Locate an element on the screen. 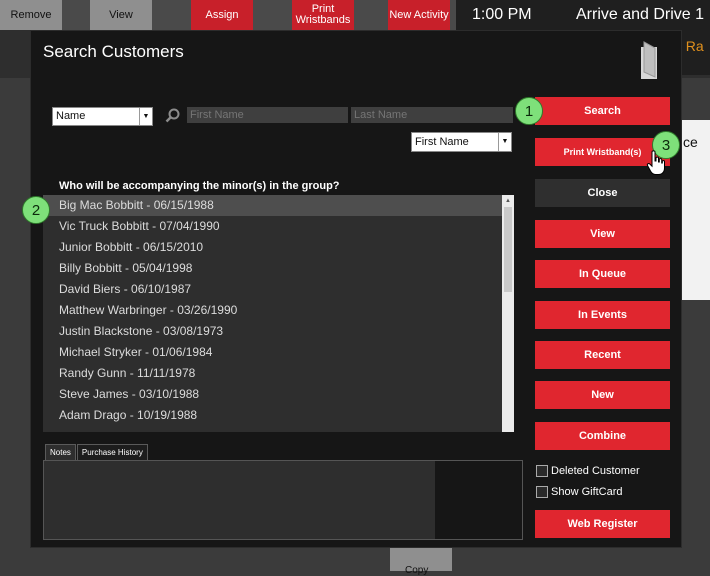  tab-purchase-history: Purchase History is located at coordinates (112, 452).